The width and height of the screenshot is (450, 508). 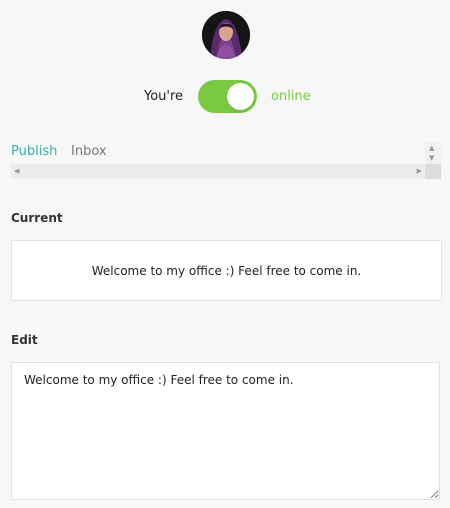 I want to click on arrow-left-icon: ◀, so click(x=16, y=171).